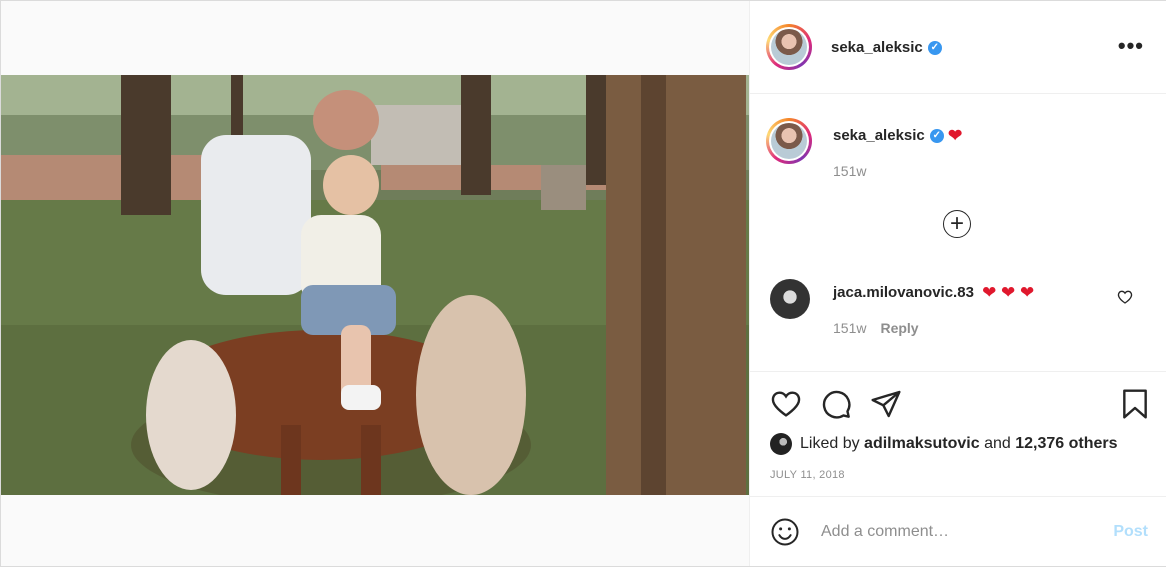  What do you see at coordinates (786, 404) in the screenshot?
I see `heart-icon` at bounding box center [786, 404].